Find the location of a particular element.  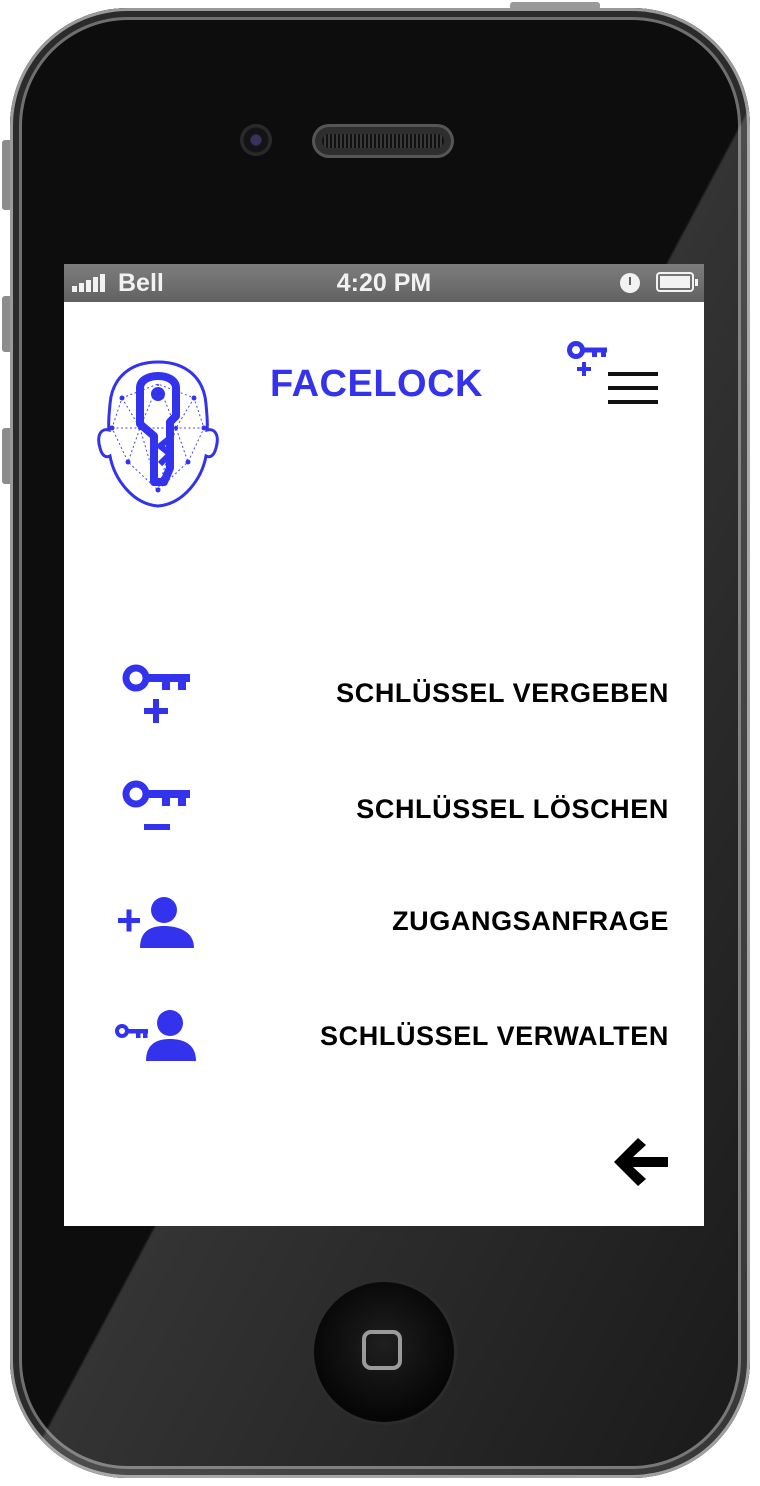

face-key-logo-icon is located at coordinates (158, 434).